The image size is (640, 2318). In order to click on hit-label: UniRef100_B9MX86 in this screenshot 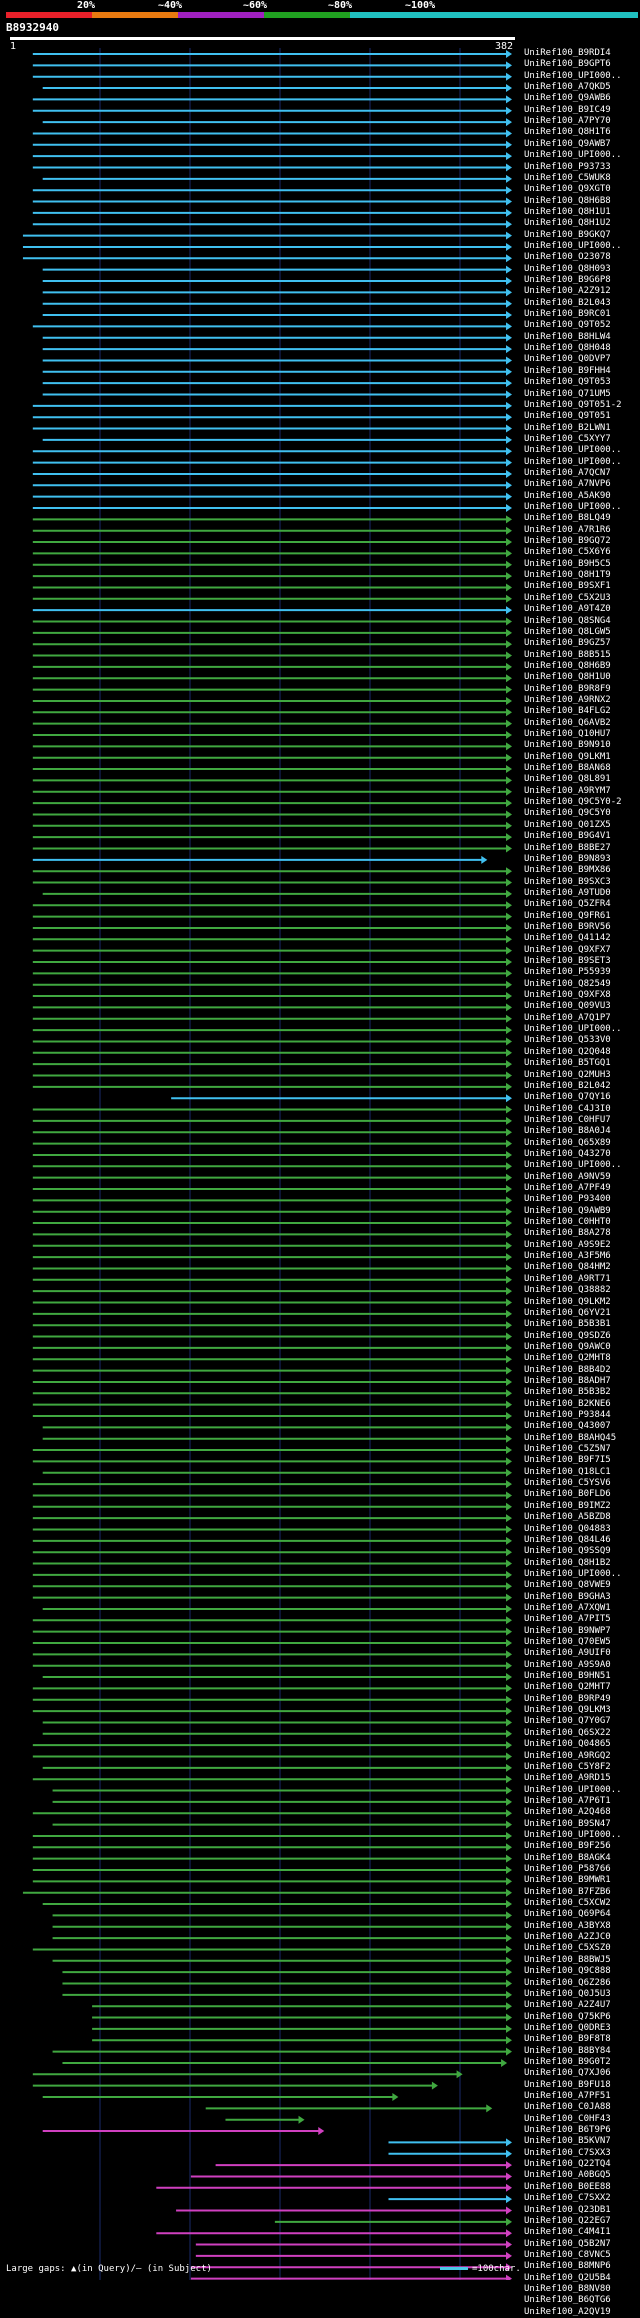, I will do `click(567, 870)`.